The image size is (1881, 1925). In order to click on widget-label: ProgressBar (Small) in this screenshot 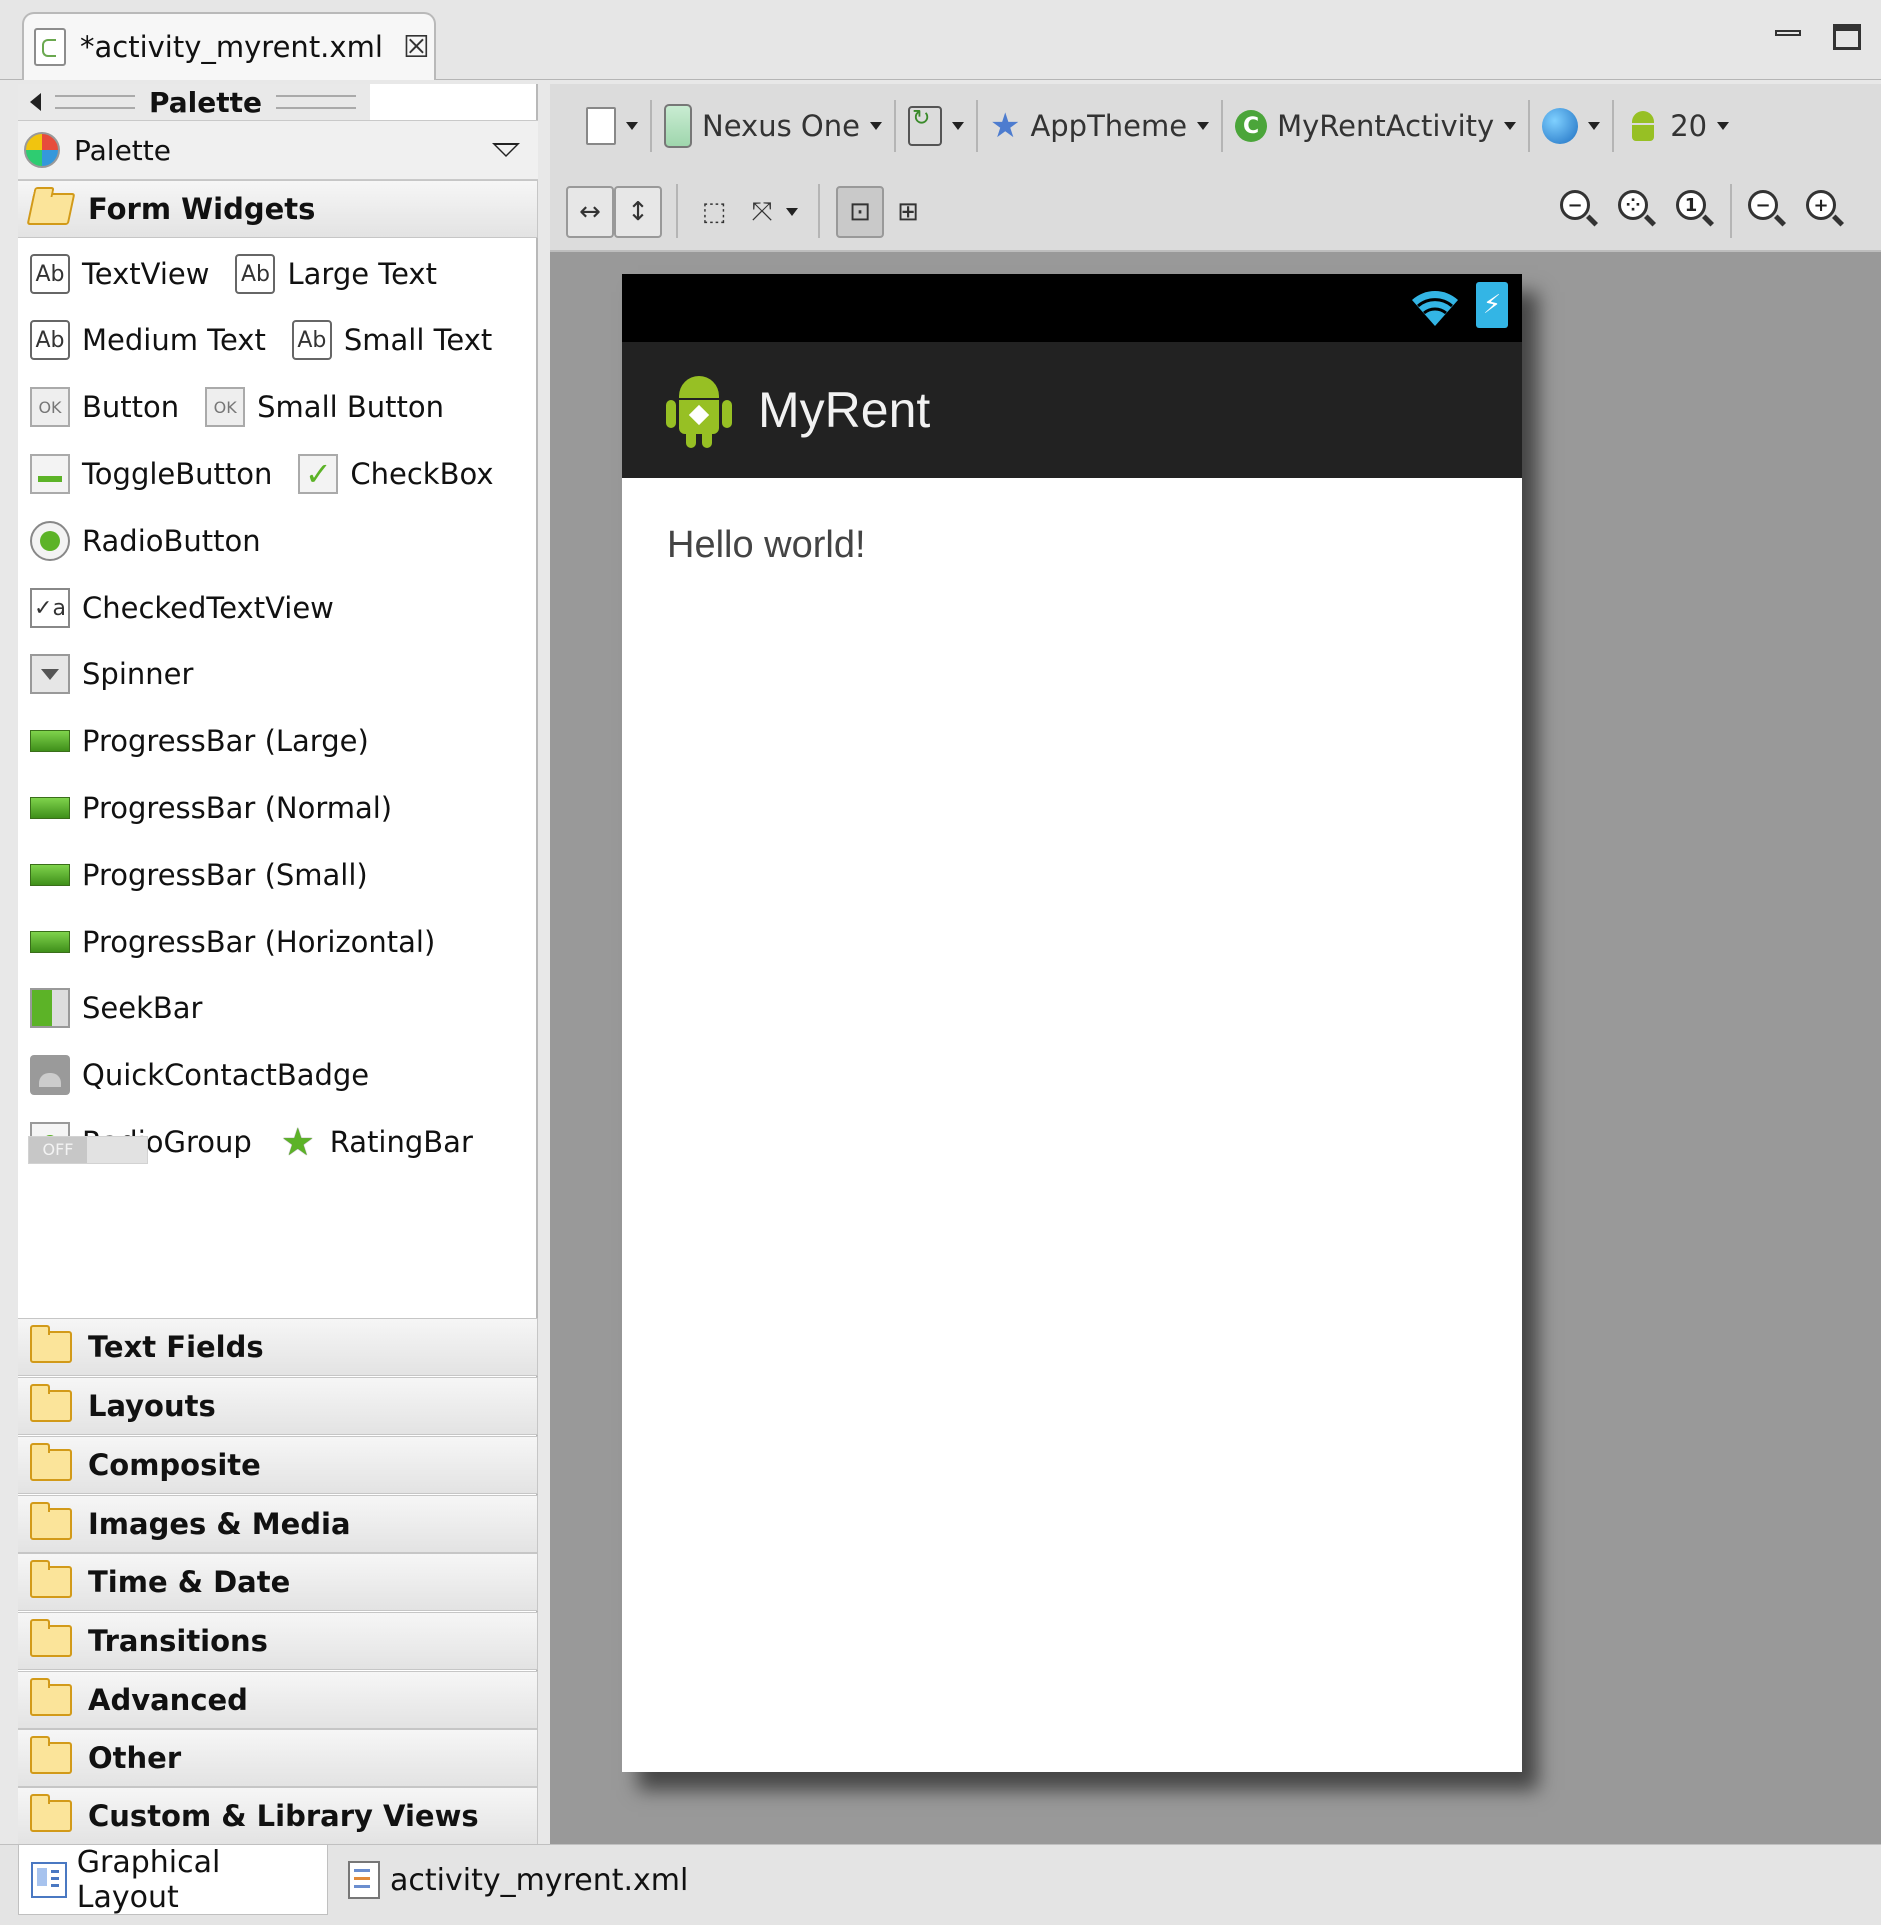, I will do `click(225, 875)`.